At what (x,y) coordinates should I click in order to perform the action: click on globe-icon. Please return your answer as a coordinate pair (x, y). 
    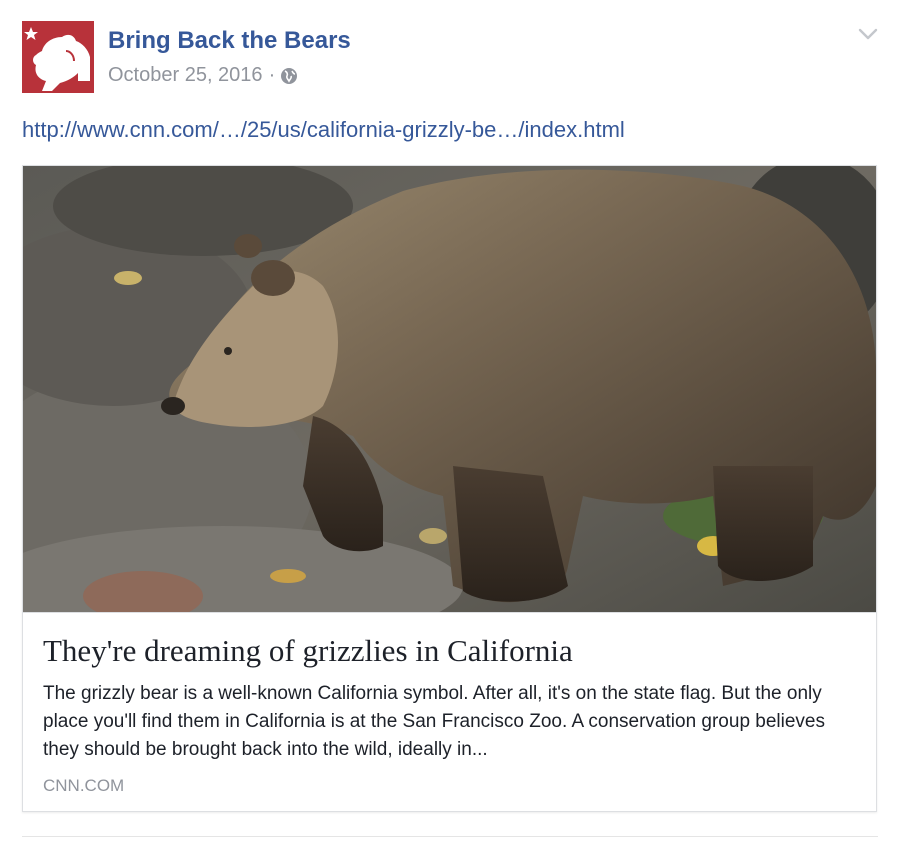
    Looking at the image, I should click on (289, 76).